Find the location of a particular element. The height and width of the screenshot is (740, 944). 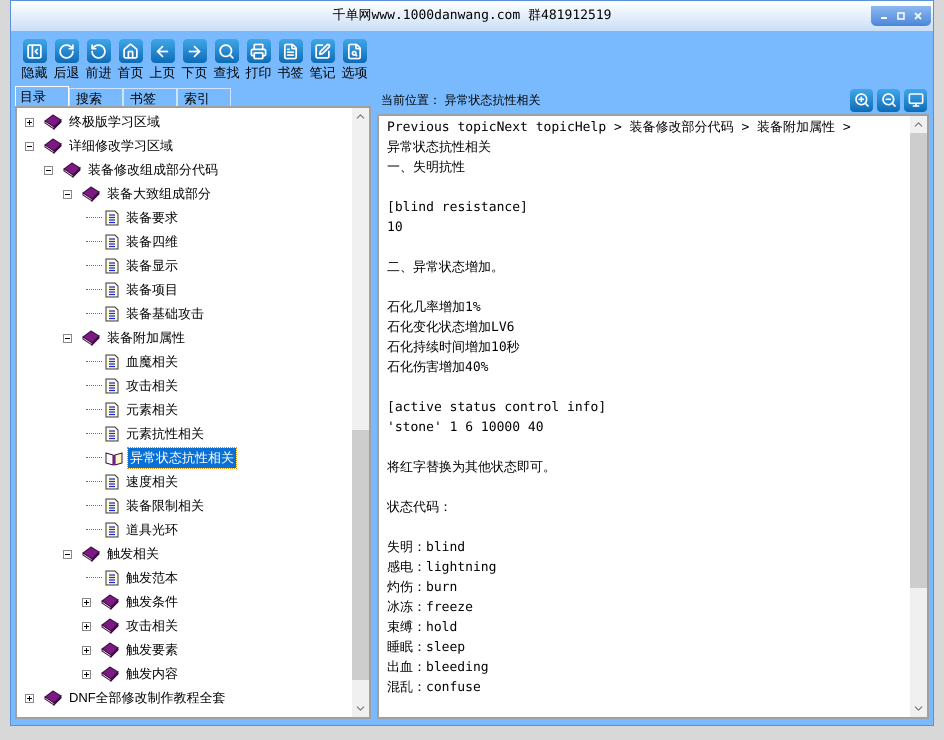

tree-item: 触发相关 is located at coordinates (133, 554).